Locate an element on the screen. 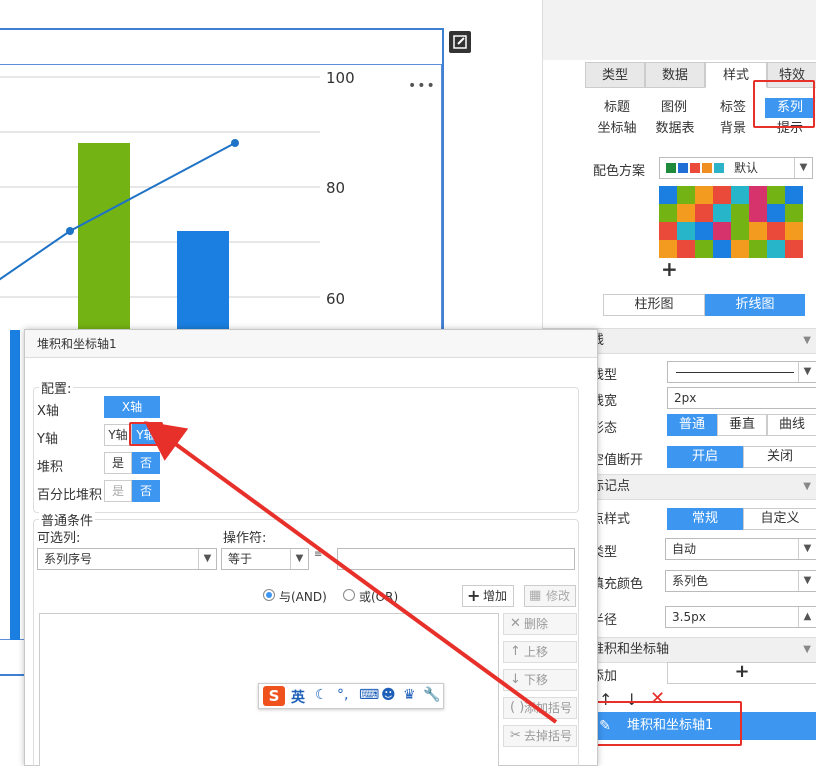  percent-stack-label: 百分比堆积 is located at coordinates (70, 495).